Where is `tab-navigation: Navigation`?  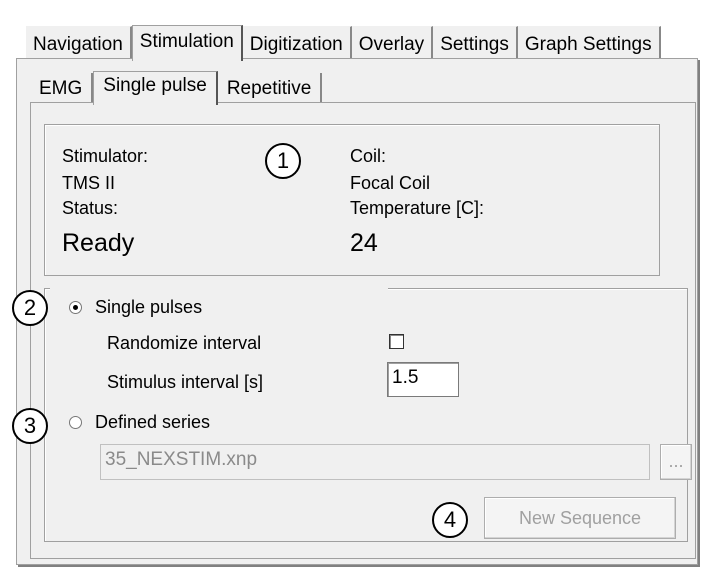
tab-navigation: Navigation is located at coordinates (79, 43).